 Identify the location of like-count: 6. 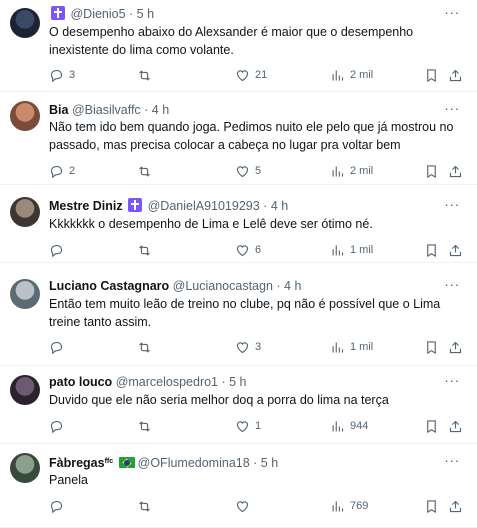
(258, 250).